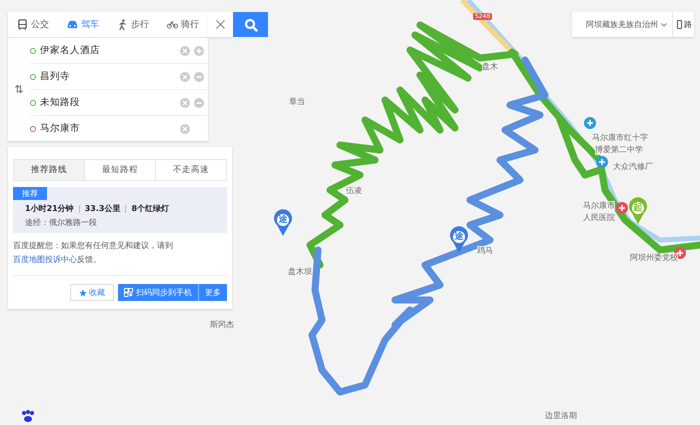  What do you see at coordinates (664, 24) in the screenshot?
I see `chevron-down-icon` at bounding box center [664, 24].